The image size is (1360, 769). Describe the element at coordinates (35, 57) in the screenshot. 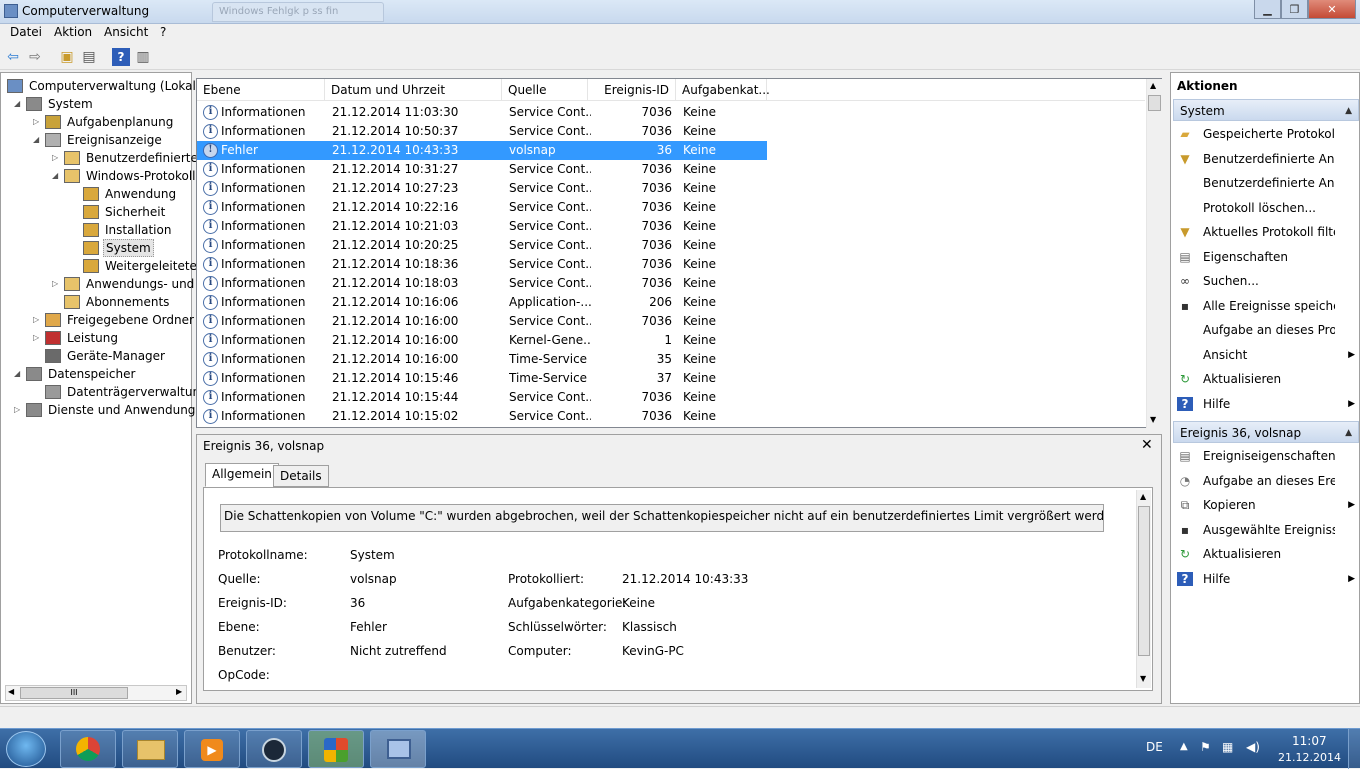

I see `forward-arrow-icon: ⇨` at that location.